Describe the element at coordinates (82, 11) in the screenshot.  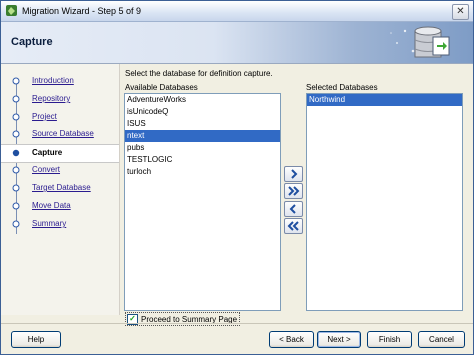
I see `window-title: Migration Wizard - Step 5 of 9` at that location.